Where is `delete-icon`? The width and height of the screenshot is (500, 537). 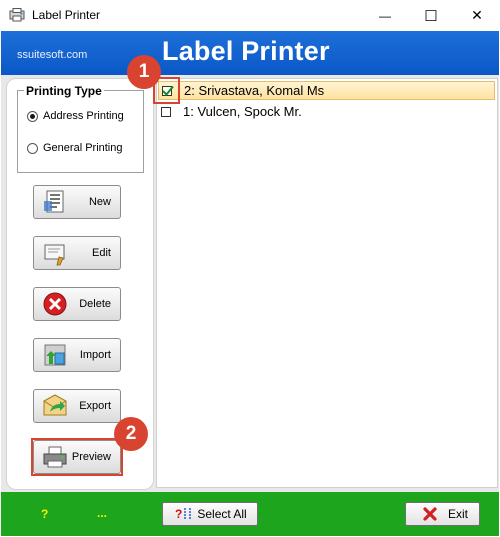
delete-icon is located at coordinates (55, 304).